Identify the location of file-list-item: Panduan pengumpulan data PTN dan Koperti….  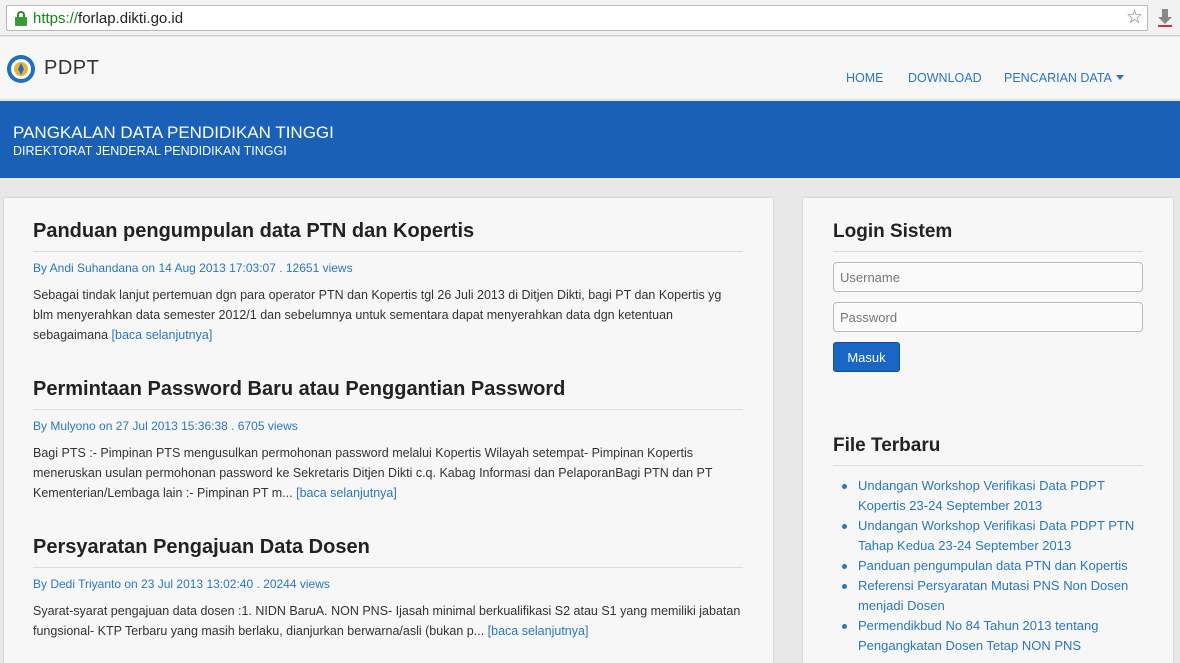
(990, 566).